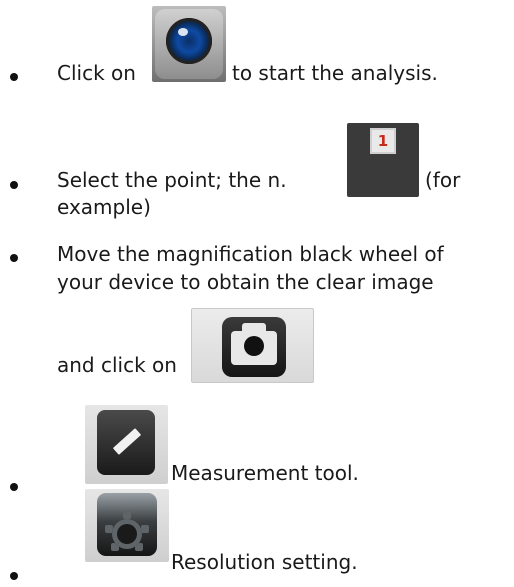 The height and width of the screenshot is (587, 514). What do you see at coordinates (96, 73) in the screenshot?
I see `step-1-text-before: Click on` at bounding box center [96, 73].